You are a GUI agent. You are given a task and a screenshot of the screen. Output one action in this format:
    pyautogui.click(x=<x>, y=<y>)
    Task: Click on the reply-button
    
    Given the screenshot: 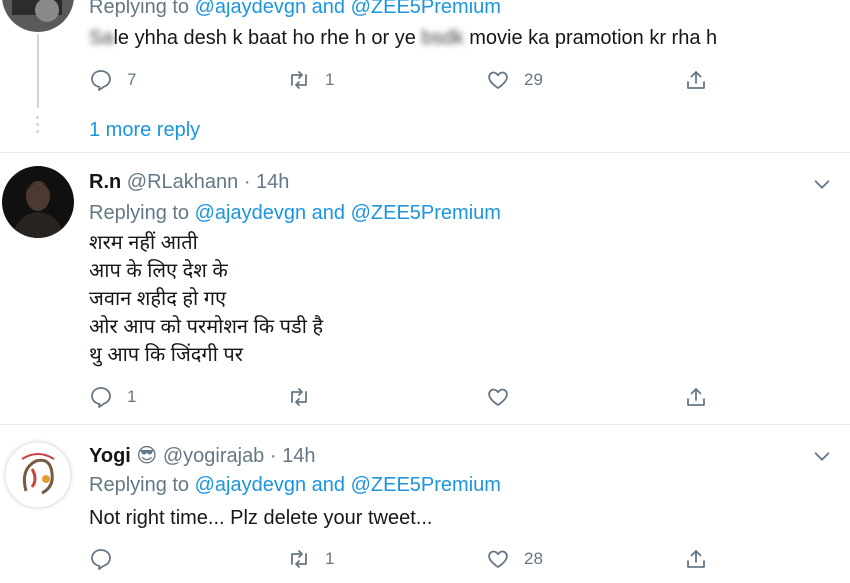 What is the action you would take?
    pyautogui.click(x=108, y=559)
    